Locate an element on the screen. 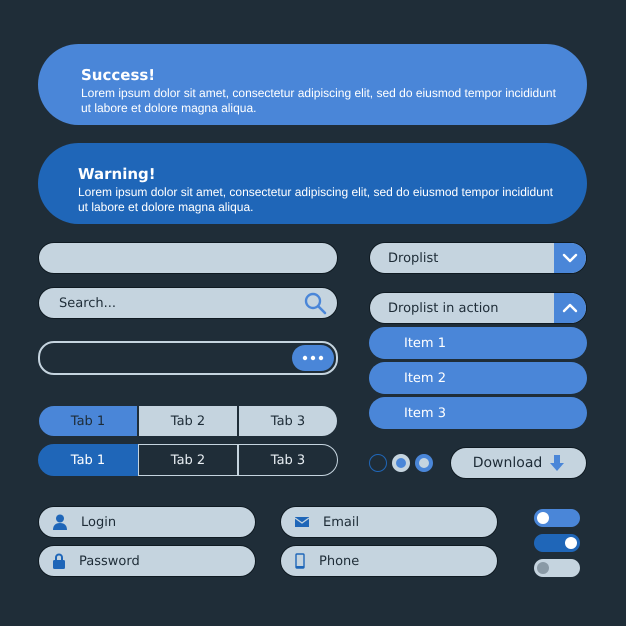 The width and height of the screenshot is (626, 626). more-button is located at coordinates (313, 358).